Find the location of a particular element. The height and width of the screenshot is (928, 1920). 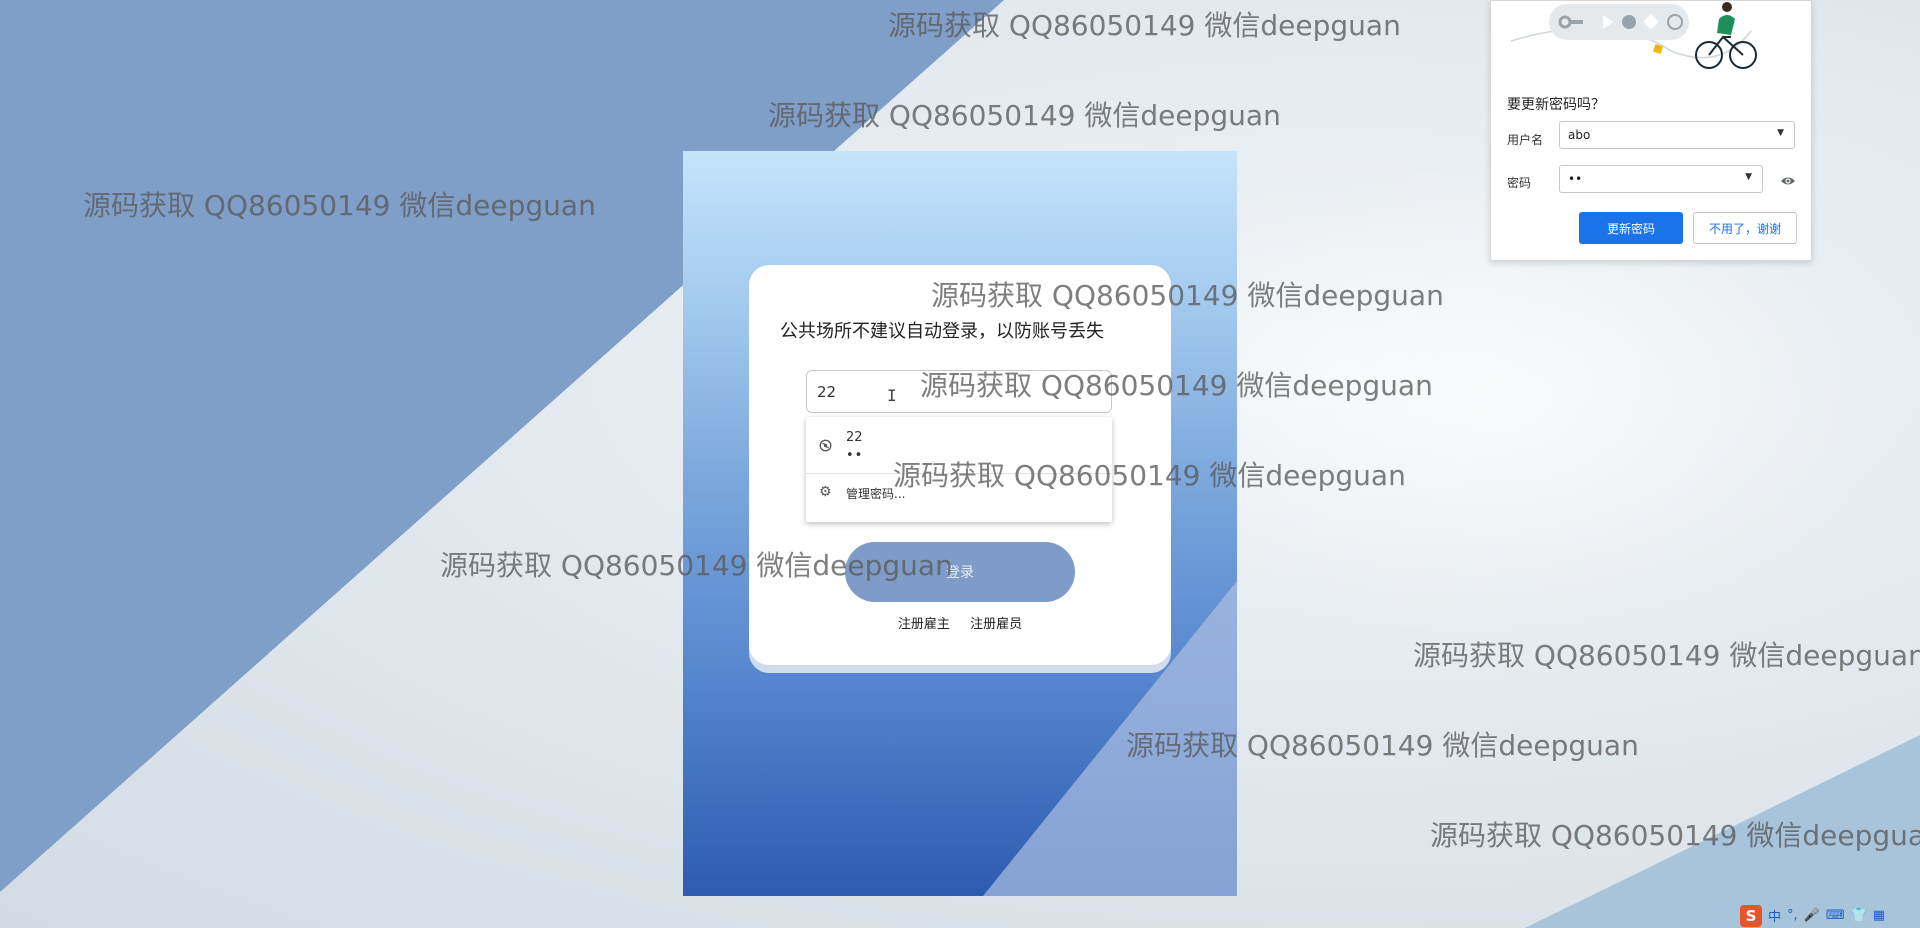

ime-punctuation-icon: °, is located at coordinates (1792, 915).